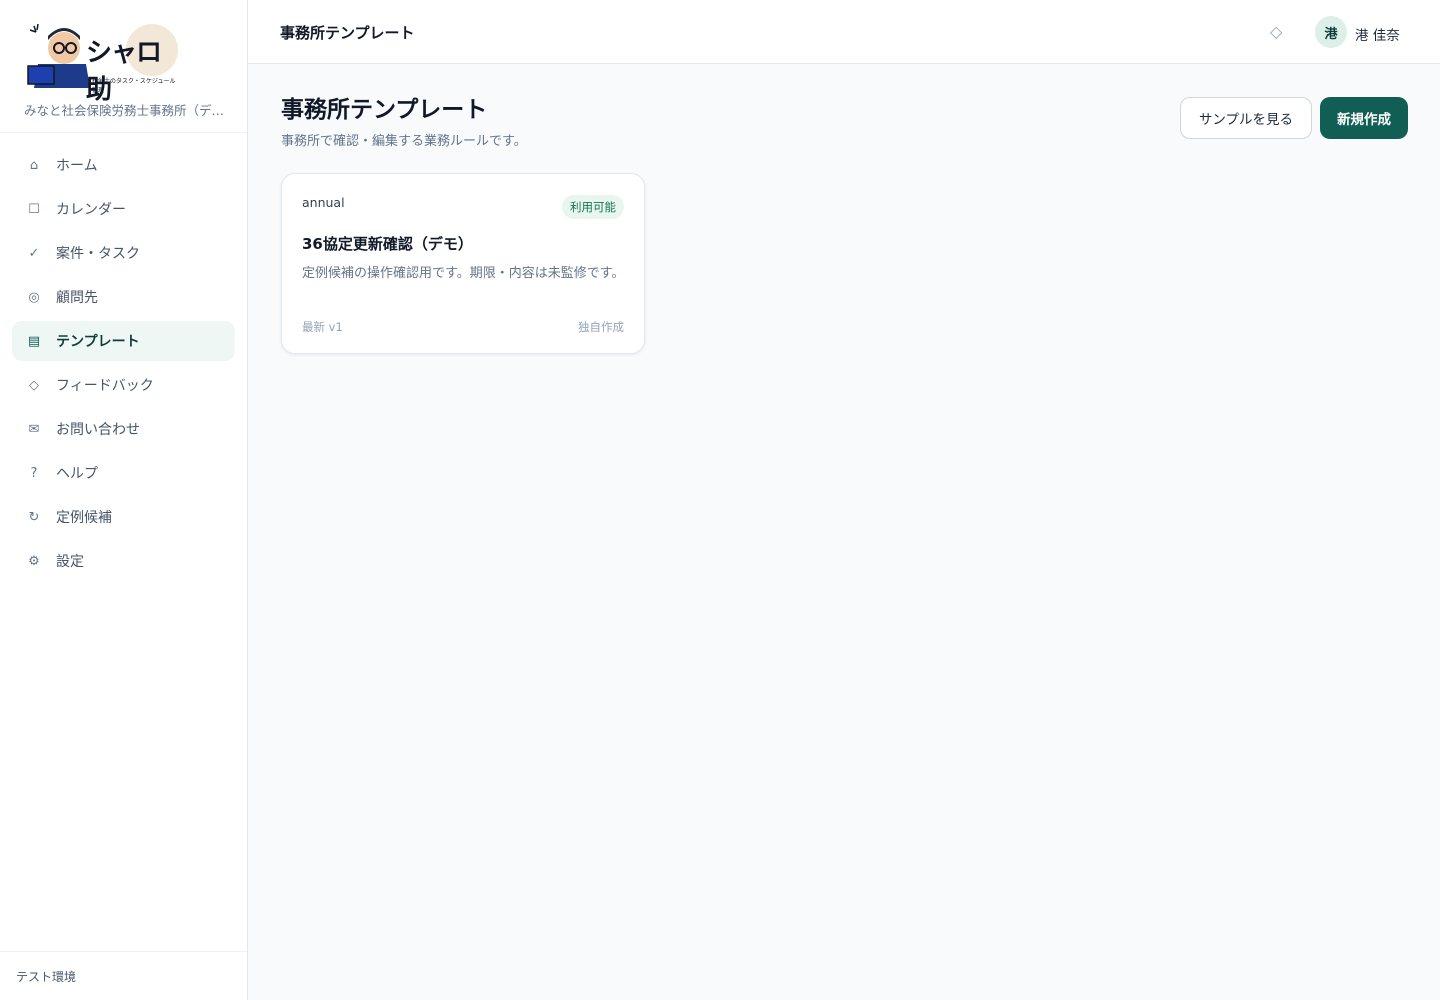 This screenshot has width=1440, height=1000. What do you see at coordinates (1331, 32) in the screenshot?
I see `avatar: 港` at bounding box center [1331, 32].